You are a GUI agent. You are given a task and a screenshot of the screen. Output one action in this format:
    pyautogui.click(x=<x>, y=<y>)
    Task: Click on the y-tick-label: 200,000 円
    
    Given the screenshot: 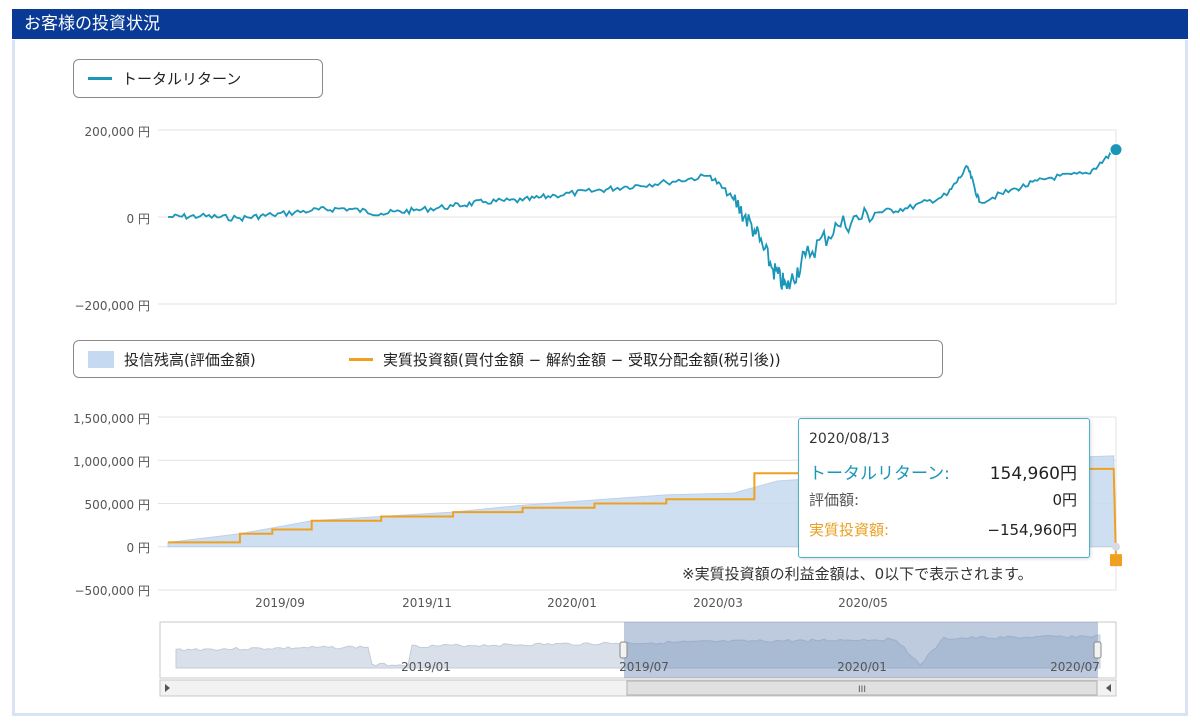 What is the action you would take?
    pyautogui.click(x=117, y=132)
    